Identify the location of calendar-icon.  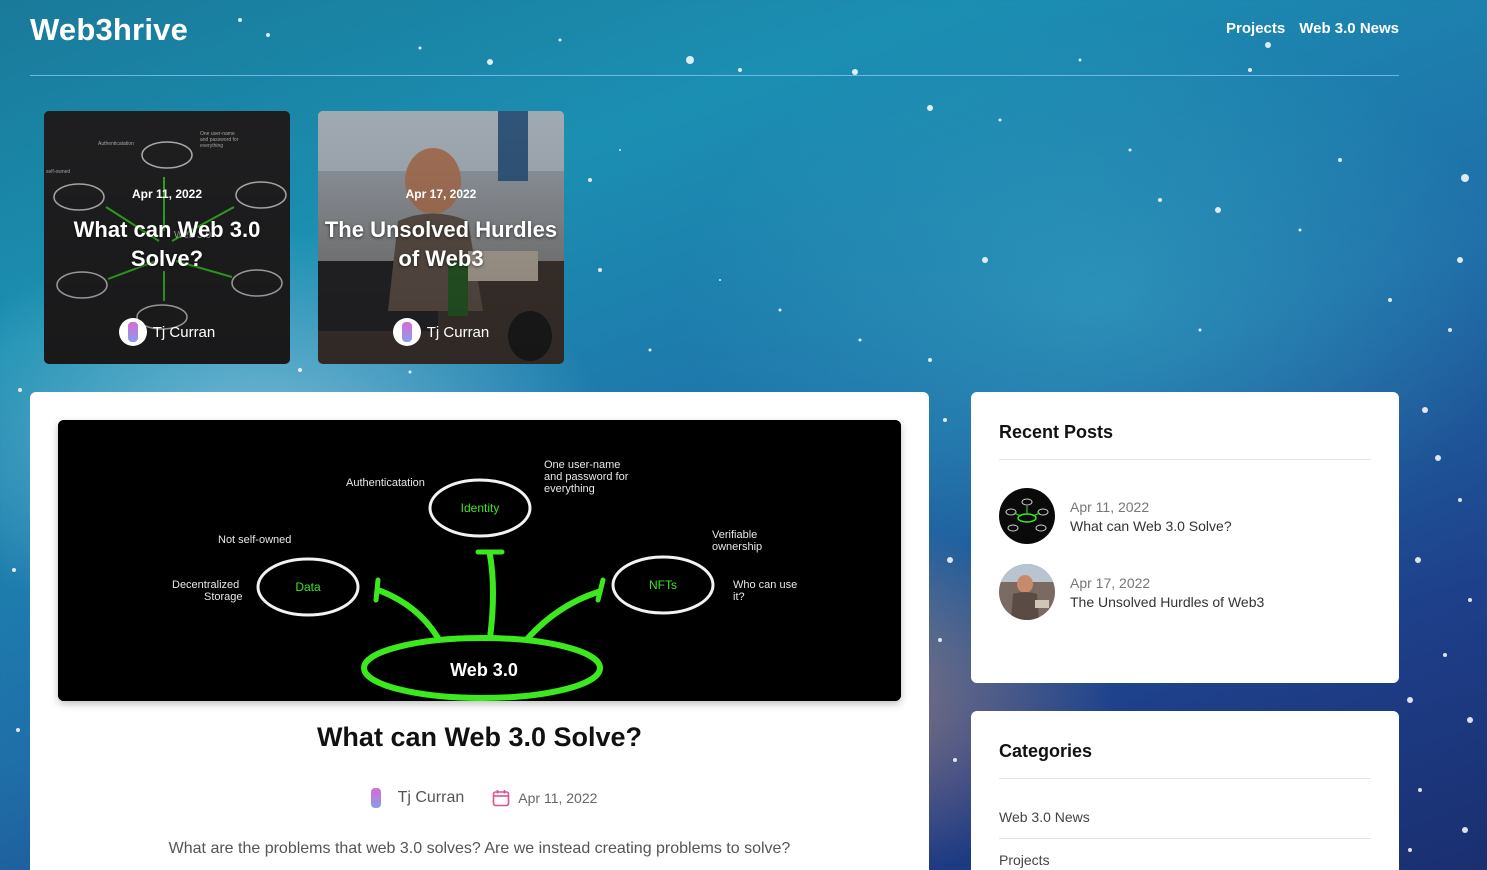
(501, 798).